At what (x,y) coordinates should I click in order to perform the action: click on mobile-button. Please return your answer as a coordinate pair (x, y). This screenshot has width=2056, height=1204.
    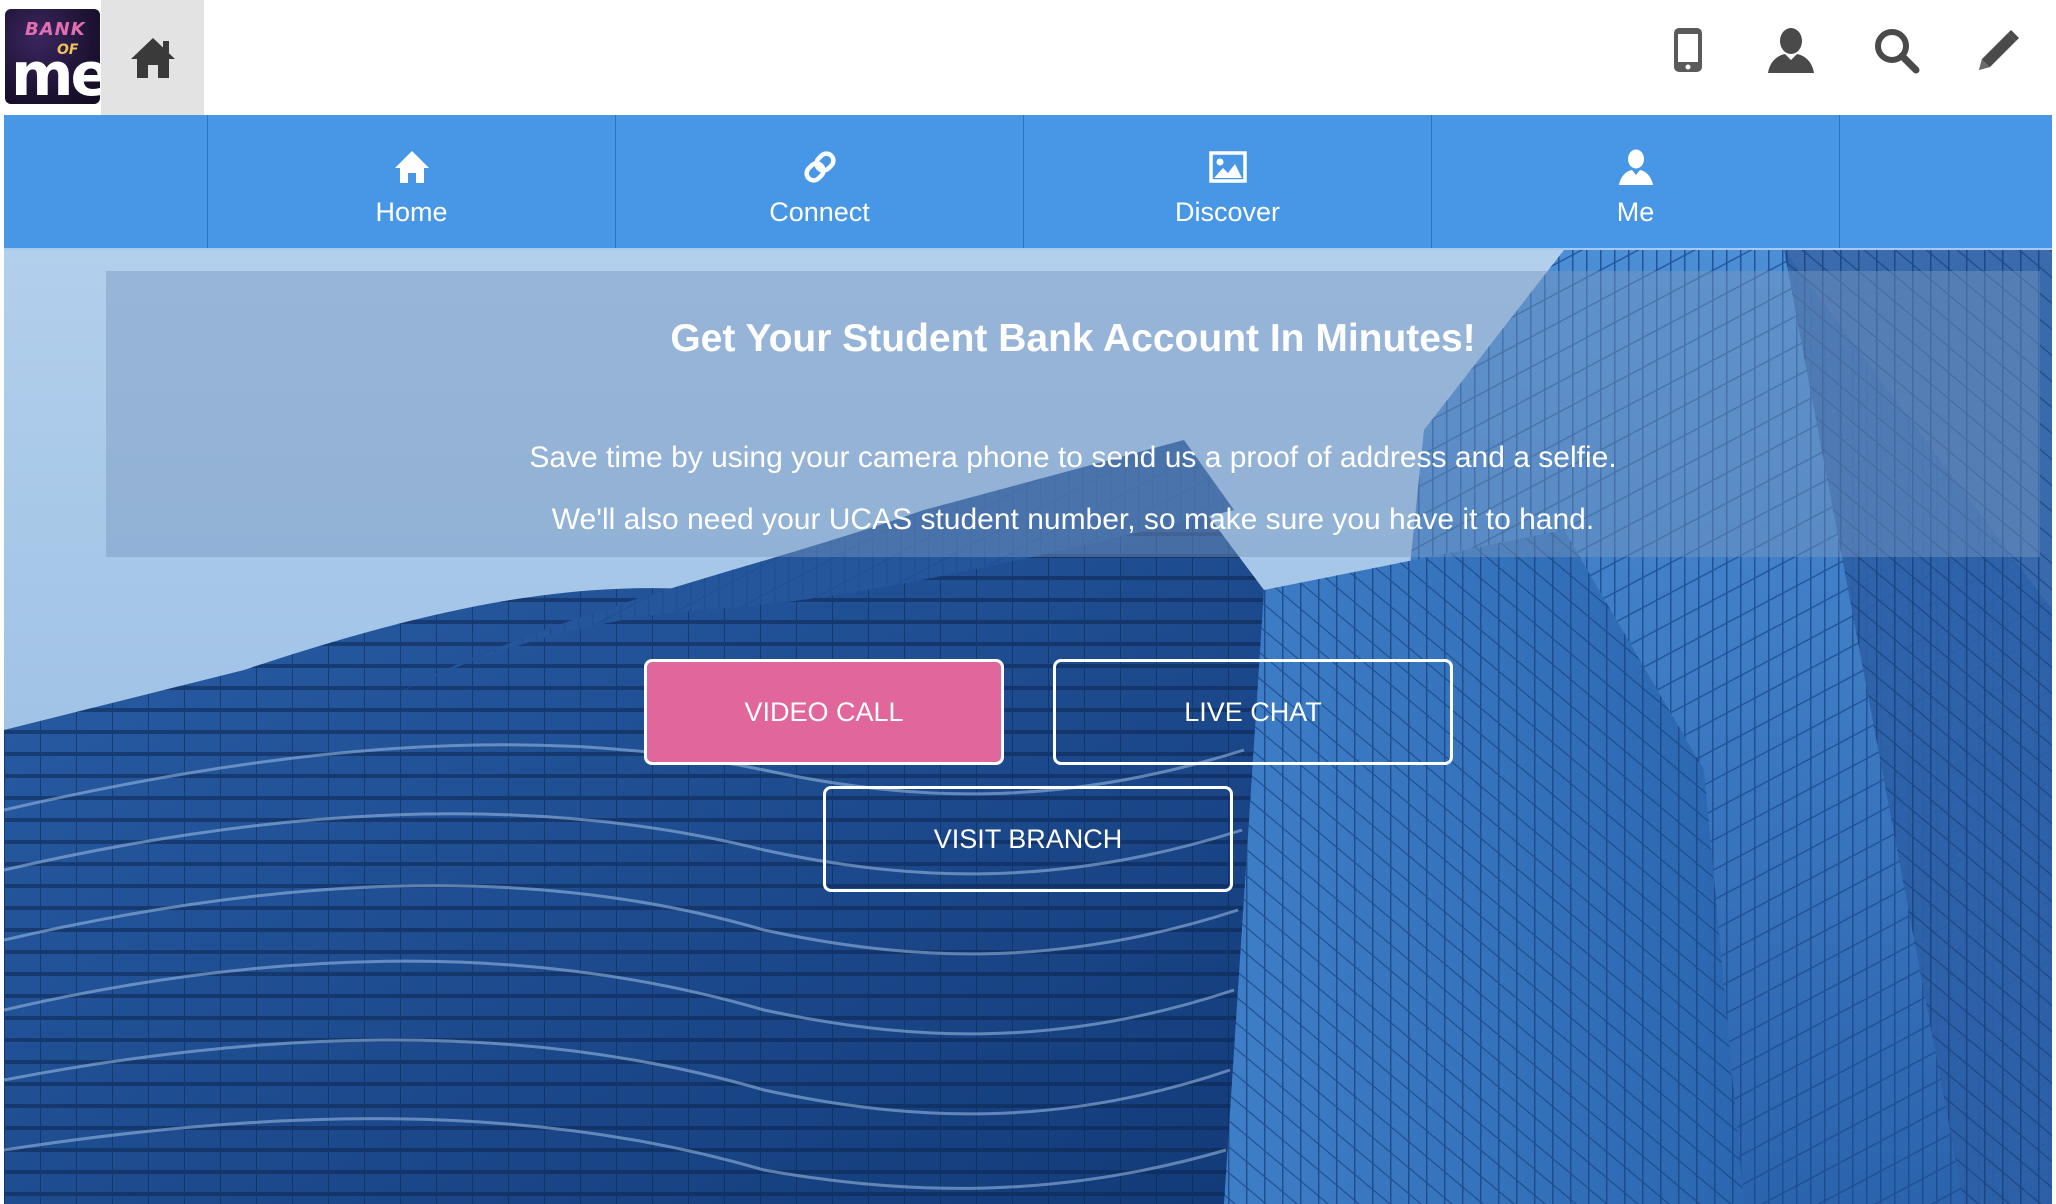
    Looking at the image, I should click on (1688, 50).